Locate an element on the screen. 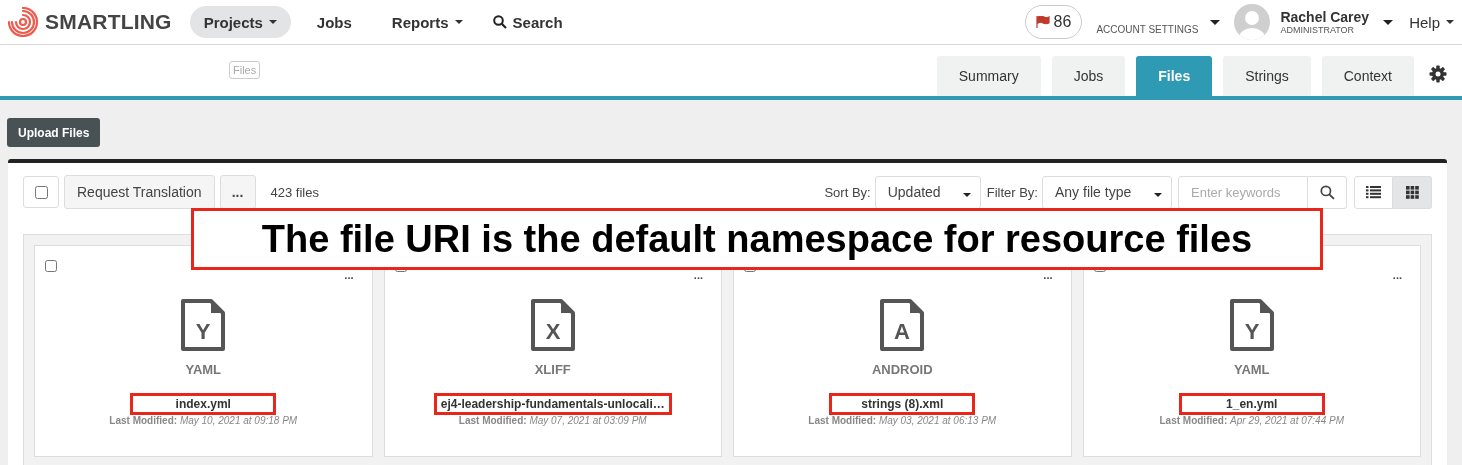  user-name: Rachel Carey is located at coordinates (1325, 17).